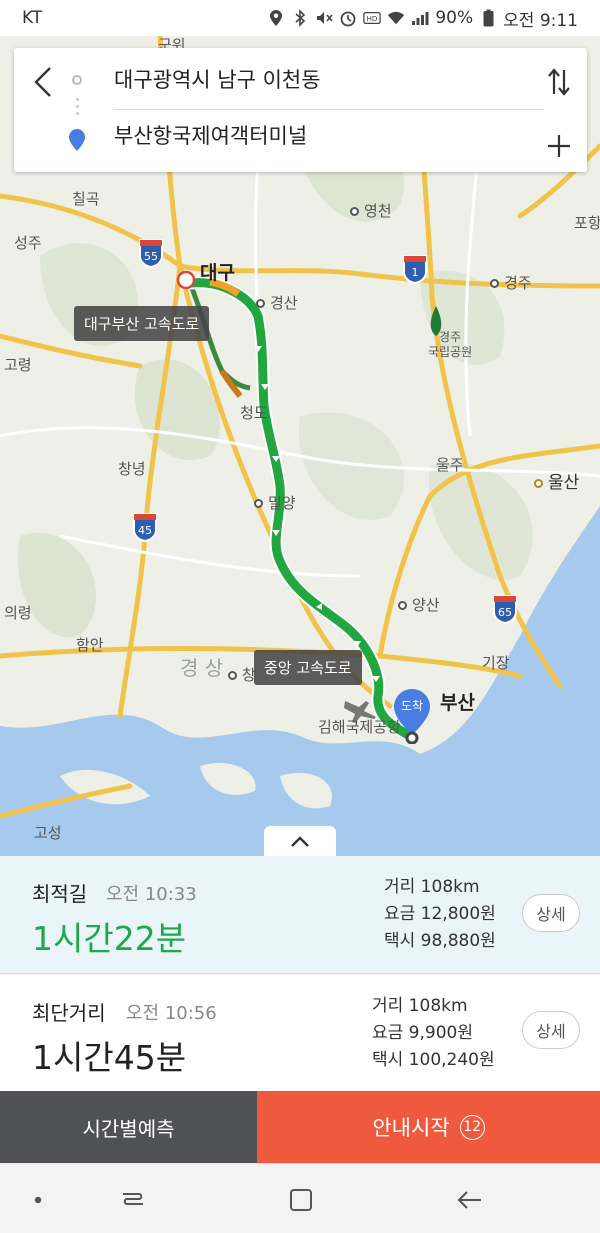 This screenshot has height=1233, width=600. Describe the element at coordinates (559, 146) in the screenshot. I see `add-waypoint-icon` at that location.